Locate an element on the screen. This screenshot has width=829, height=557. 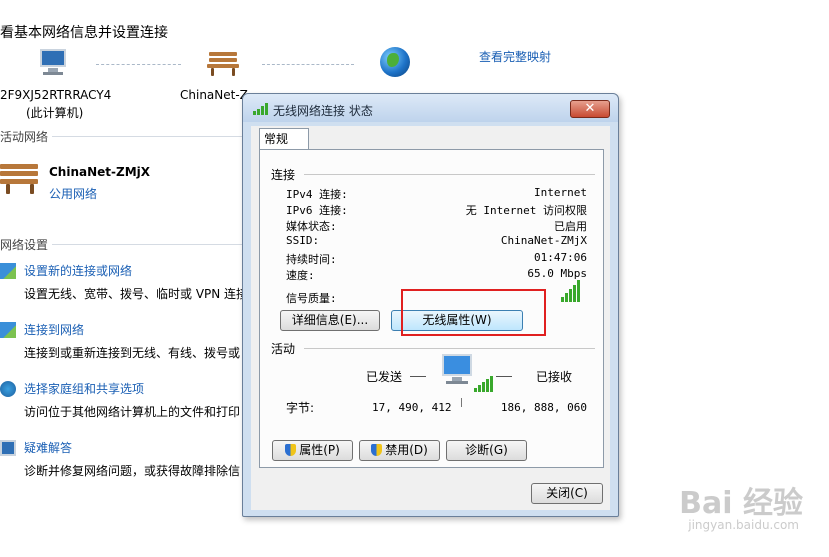
wifi-signal-icon is located at coordinates (261, 109).